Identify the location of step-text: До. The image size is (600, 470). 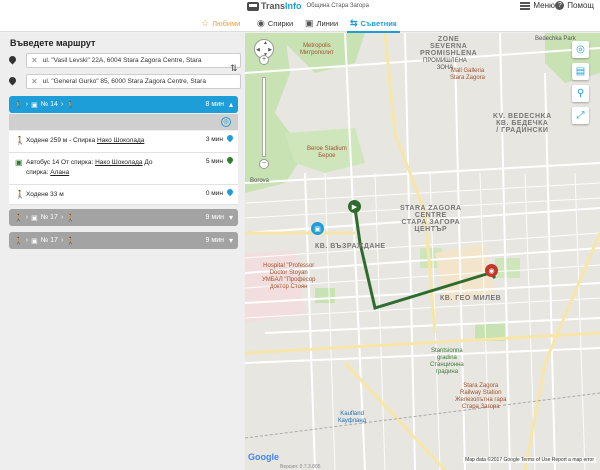
(148, 162).